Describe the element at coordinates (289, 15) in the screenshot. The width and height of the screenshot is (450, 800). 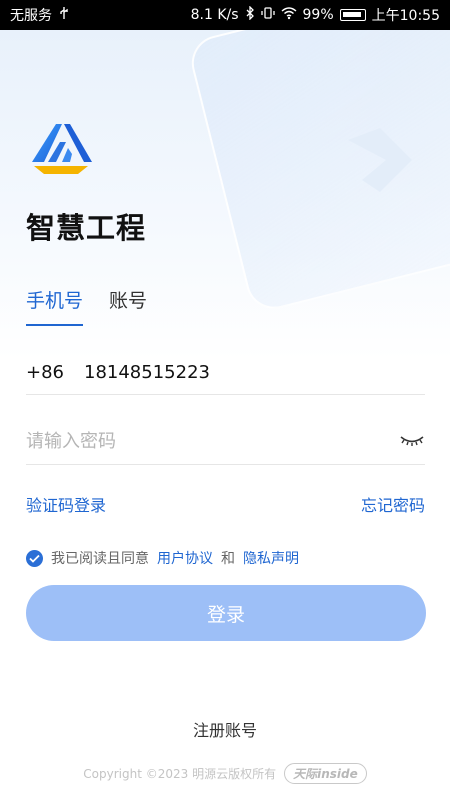
I see `wifi-icon` at that location.